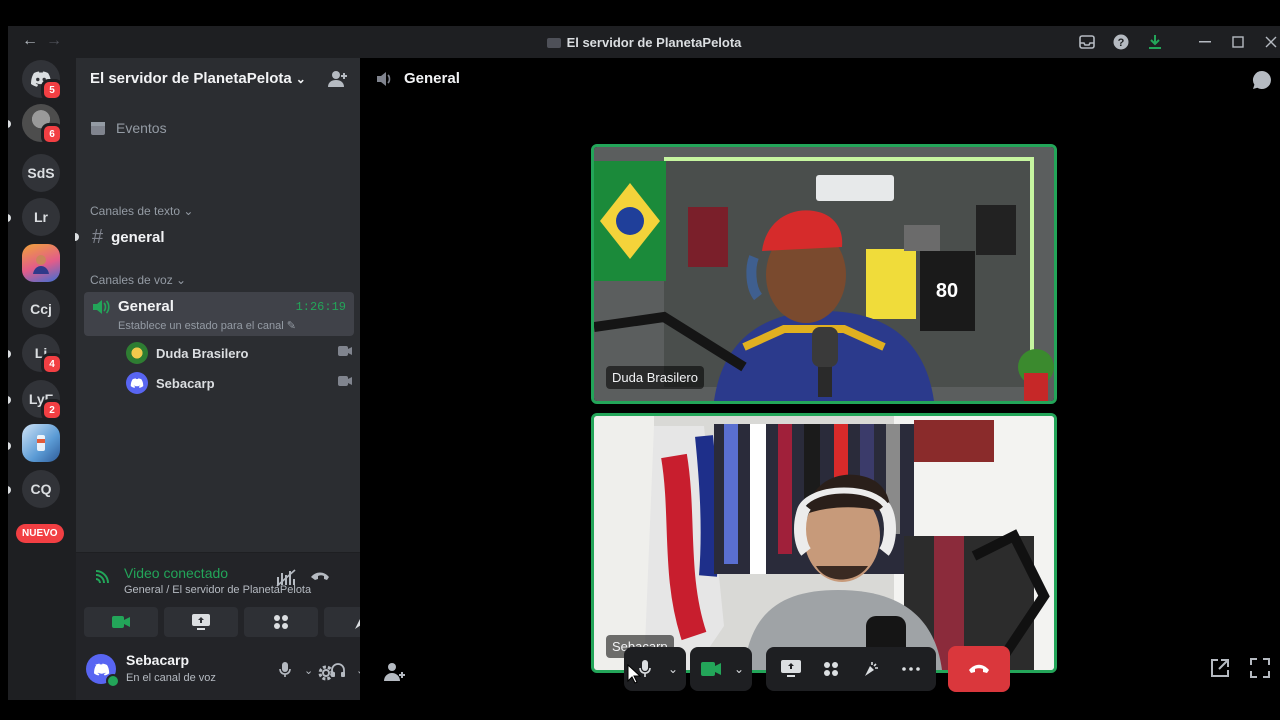 Image resolution: width=1280 pixels, height=720 pixels. I want to click on events-link: Eventos, so click(128, 128).